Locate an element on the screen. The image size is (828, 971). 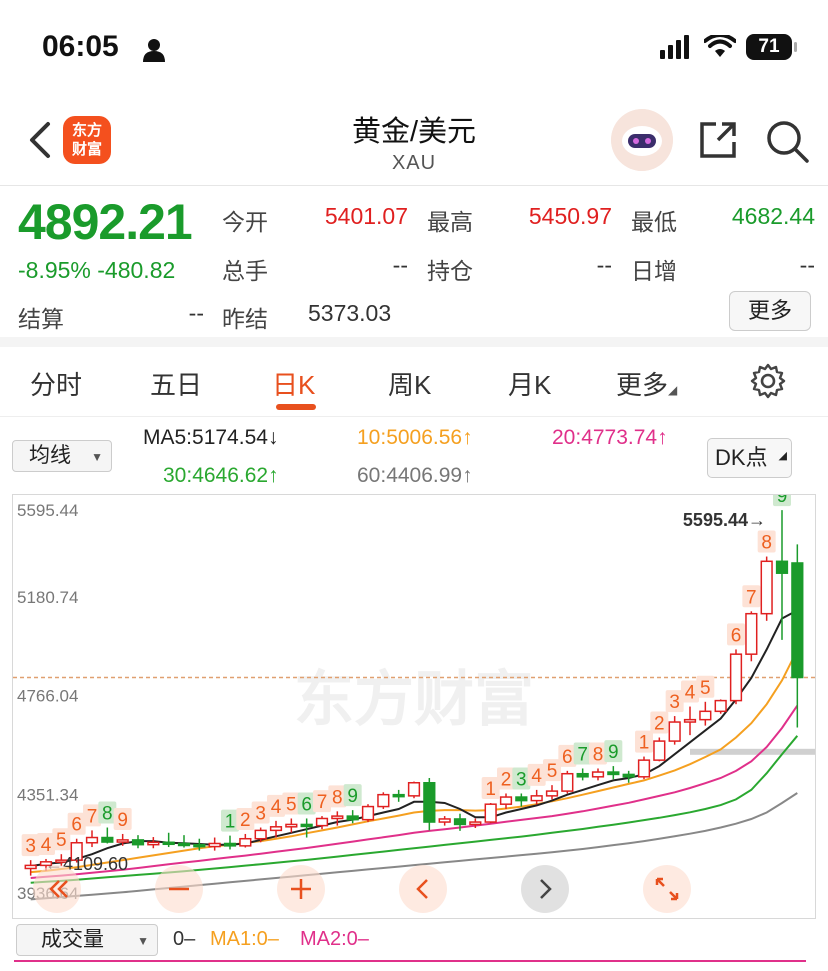
gear-icon is located at coordinates (768, 381).